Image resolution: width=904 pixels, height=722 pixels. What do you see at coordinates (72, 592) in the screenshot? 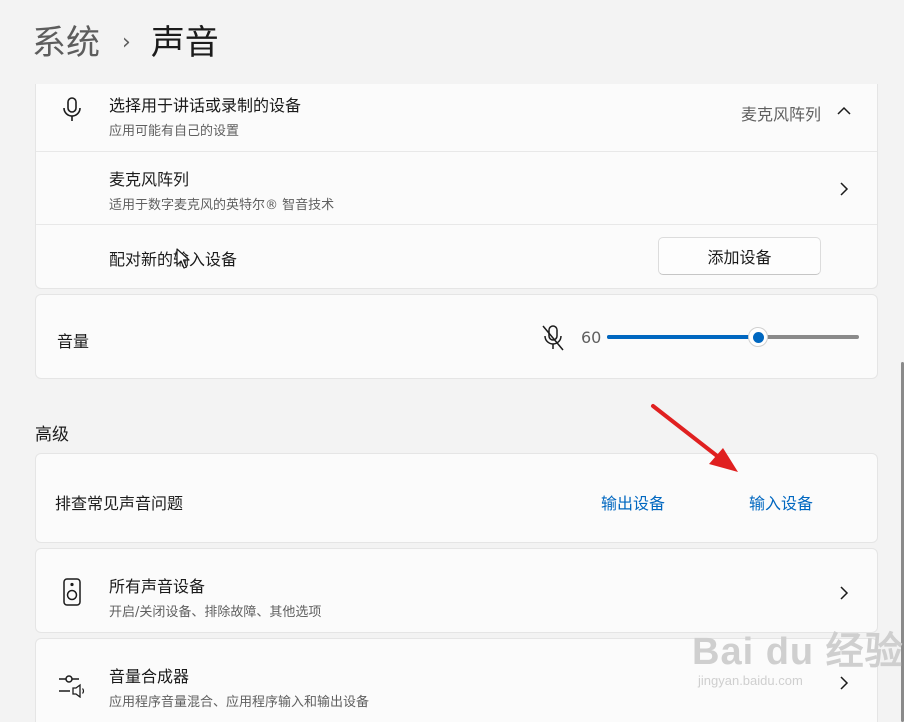
I see `speaker-icon` at bounding box center [72, 592].